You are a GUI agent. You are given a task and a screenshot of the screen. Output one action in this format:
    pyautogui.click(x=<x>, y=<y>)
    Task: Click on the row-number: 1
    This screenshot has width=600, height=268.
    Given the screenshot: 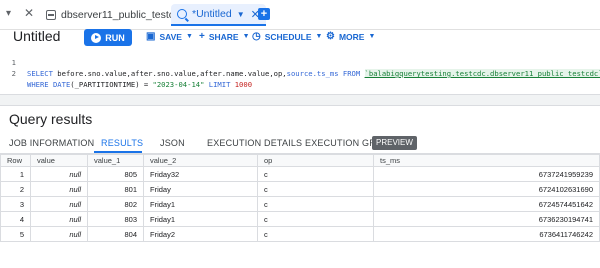 What is the action you would take?
    pyautogui.click(x=15, y=174)
    